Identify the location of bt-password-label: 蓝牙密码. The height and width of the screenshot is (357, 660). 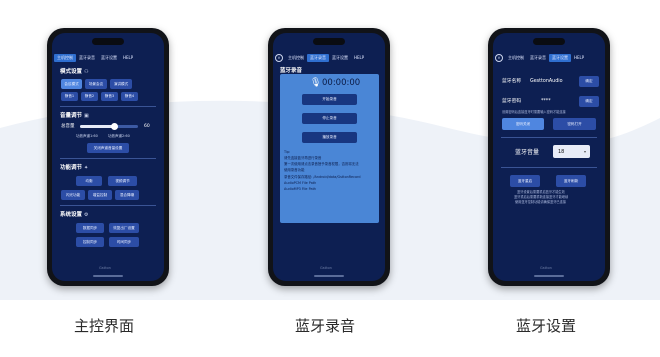
(512, 101).